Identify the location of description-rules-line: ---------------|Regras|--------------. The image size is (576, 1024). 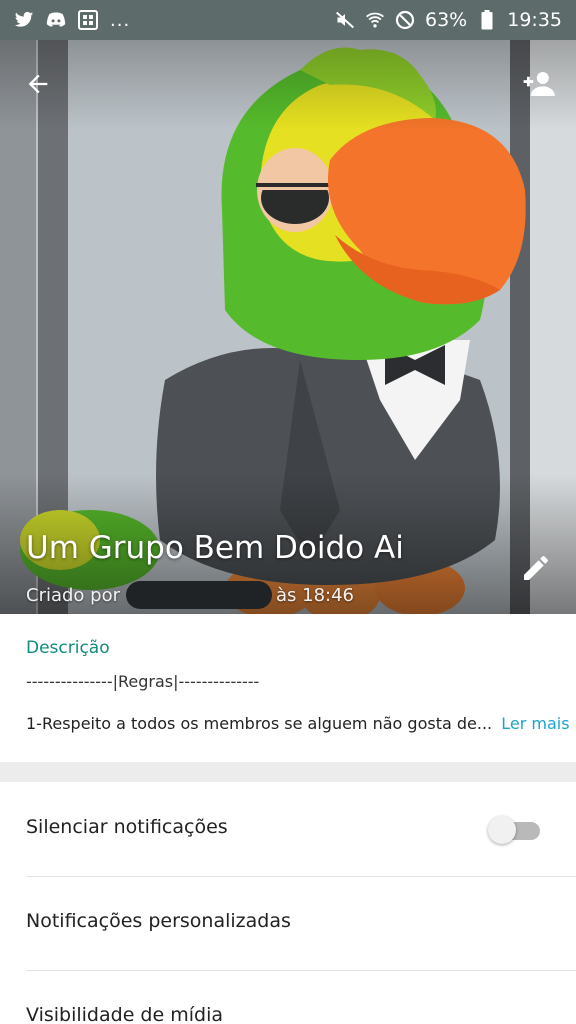
(143, 681).